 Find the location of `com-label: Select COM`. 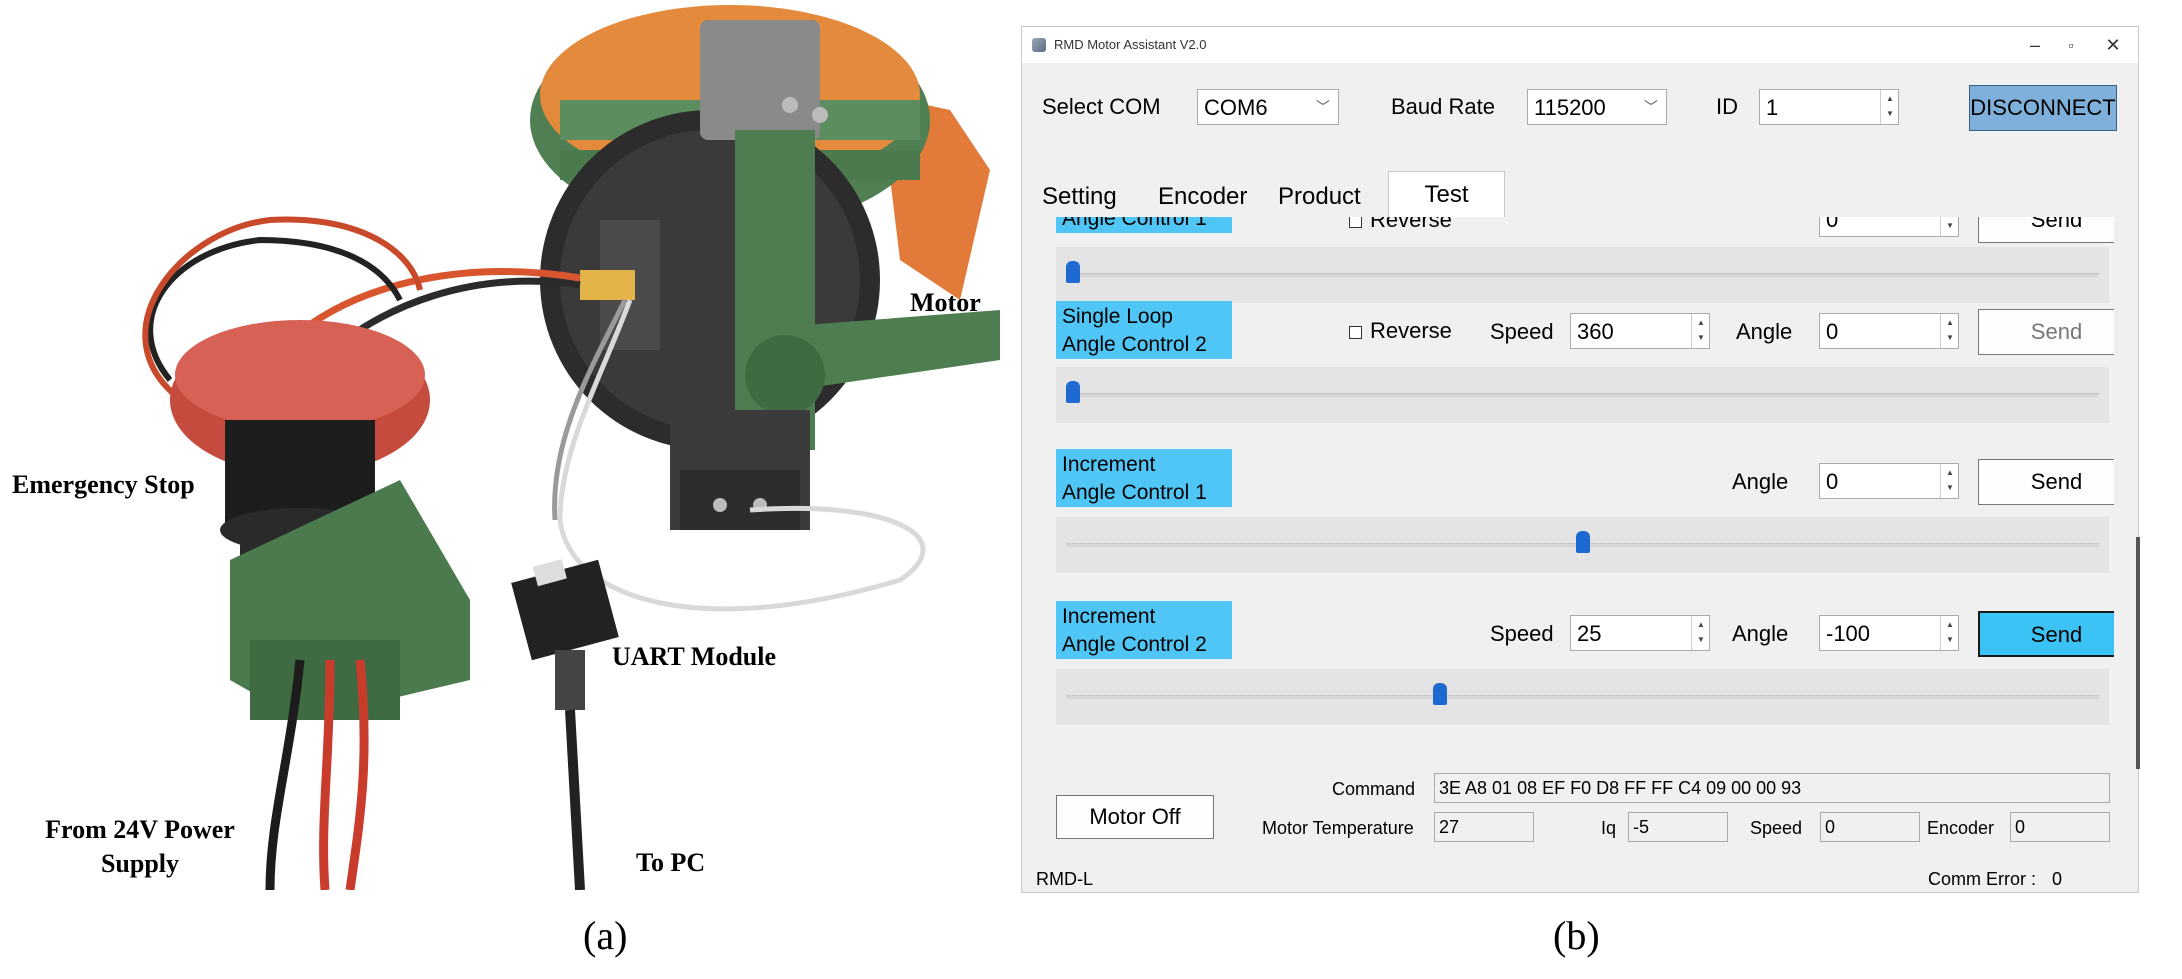

com-label: Select COM is located at coordinates (1101, 106).